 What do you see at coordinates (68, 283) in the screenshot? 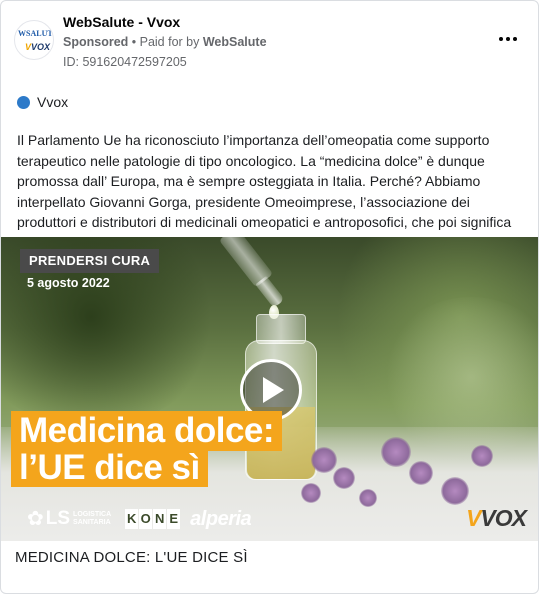
I see `video-date: 5 agosto 2022` at bounding box center [68, 283].